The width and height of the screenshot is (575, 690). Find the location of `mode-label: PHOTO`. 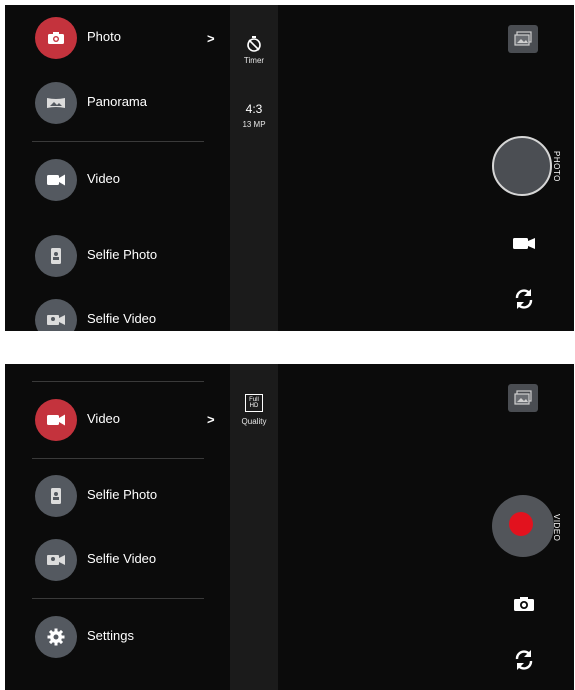

mode-label: PHOTO is located at coordinates (556, 166).